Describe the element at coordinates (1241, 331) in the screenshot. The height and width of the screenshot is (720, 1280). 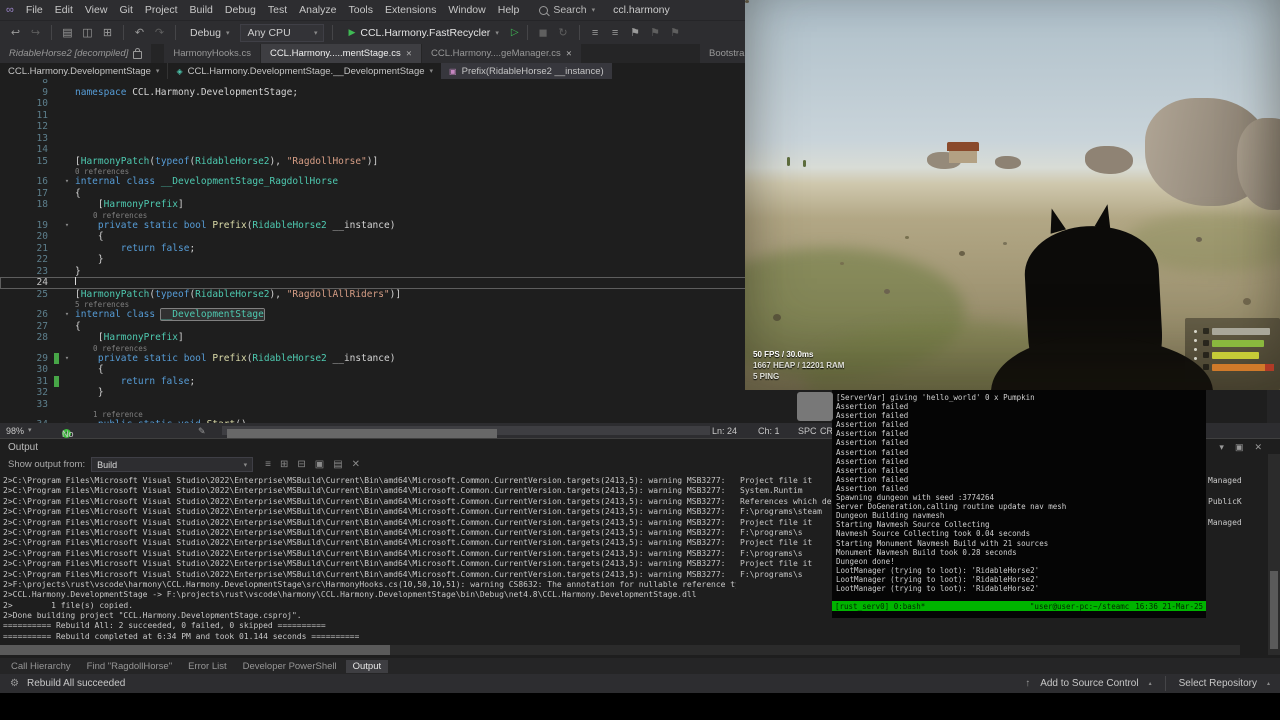
I see `hud-bar-fill` at that location.